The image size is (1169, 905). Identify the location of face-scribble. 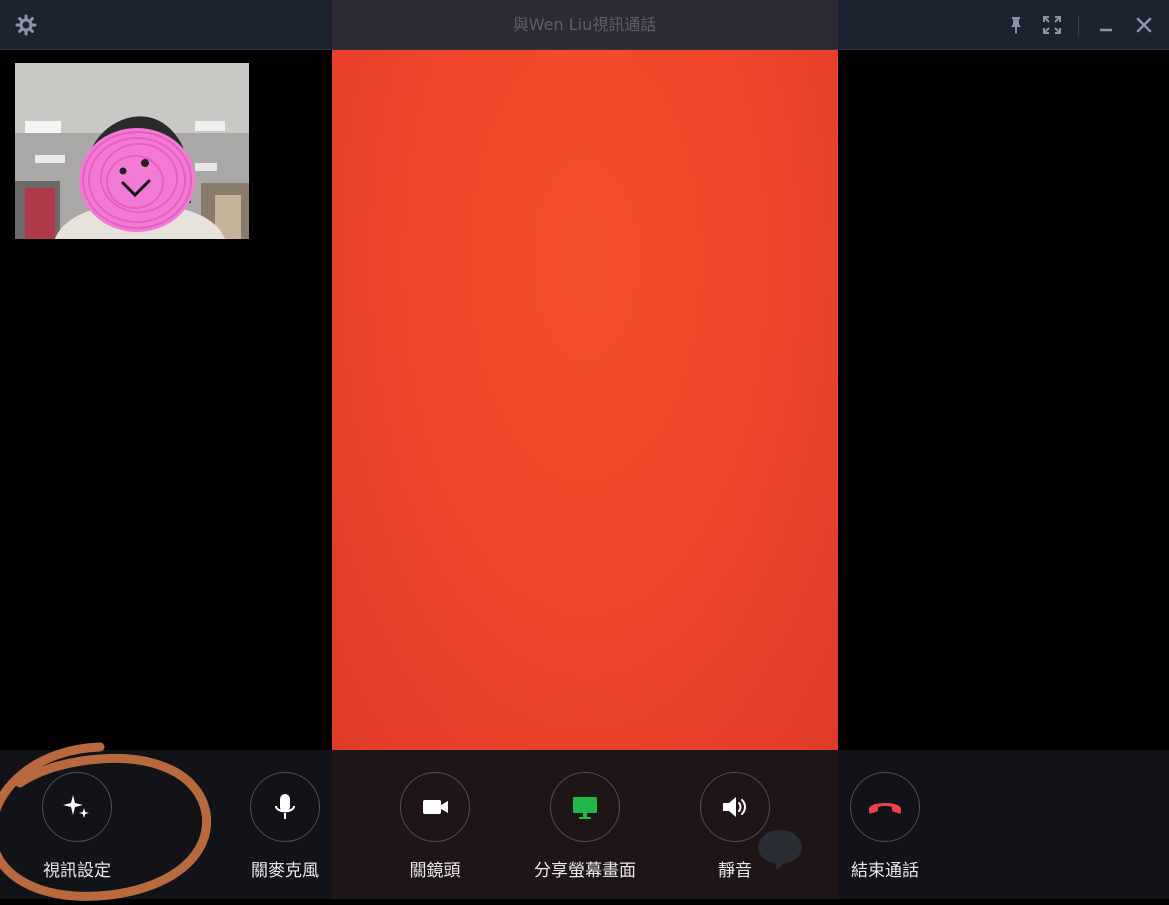
(137, 180).